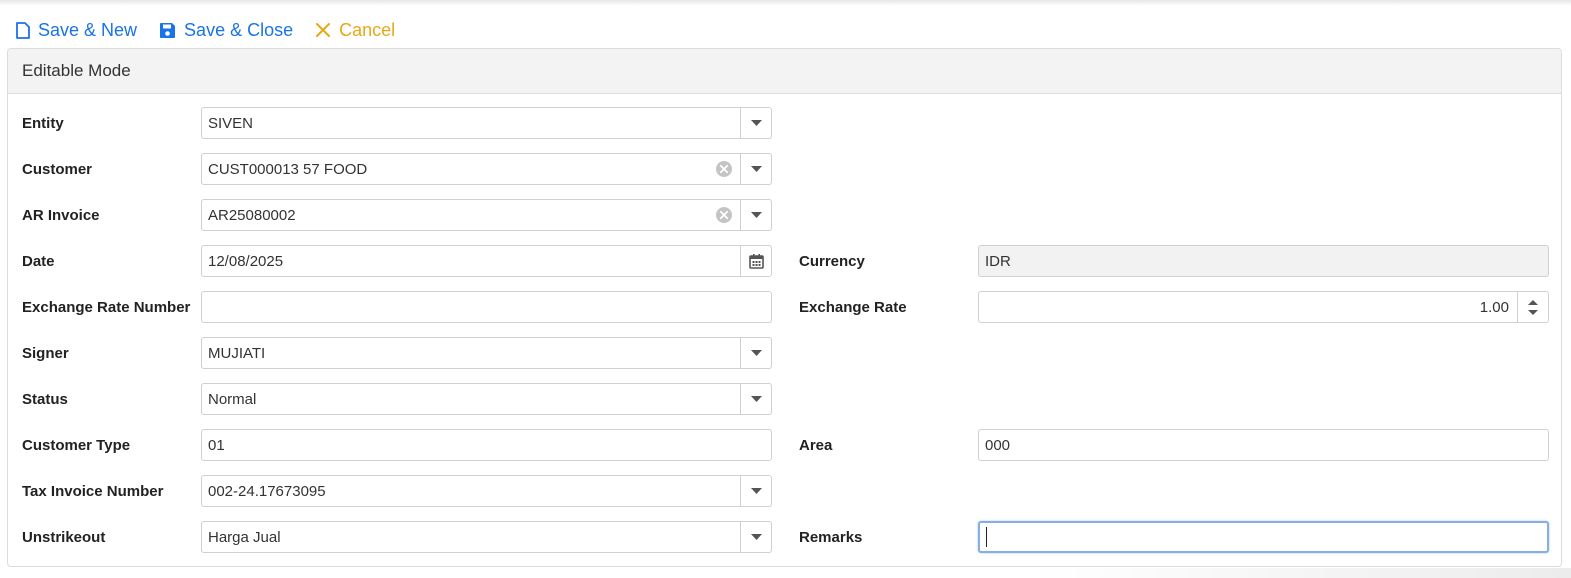 The width and height of the screenshot is (1571, 578). What do you see at coordinates (1494, 307) in the screenshot?
I see `exchange-rate-value: 1.00` at bounding box center [1494, 307].